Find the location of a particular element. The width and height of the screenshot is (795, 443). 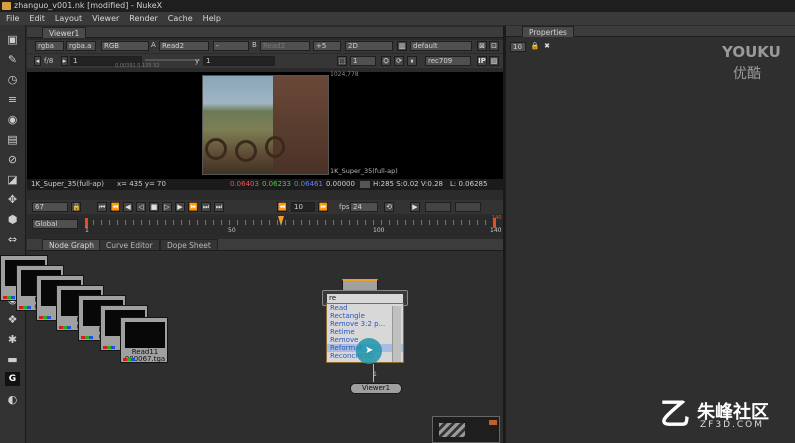

tab-node-graph: Node Graph is located at coordinates (71, 244).